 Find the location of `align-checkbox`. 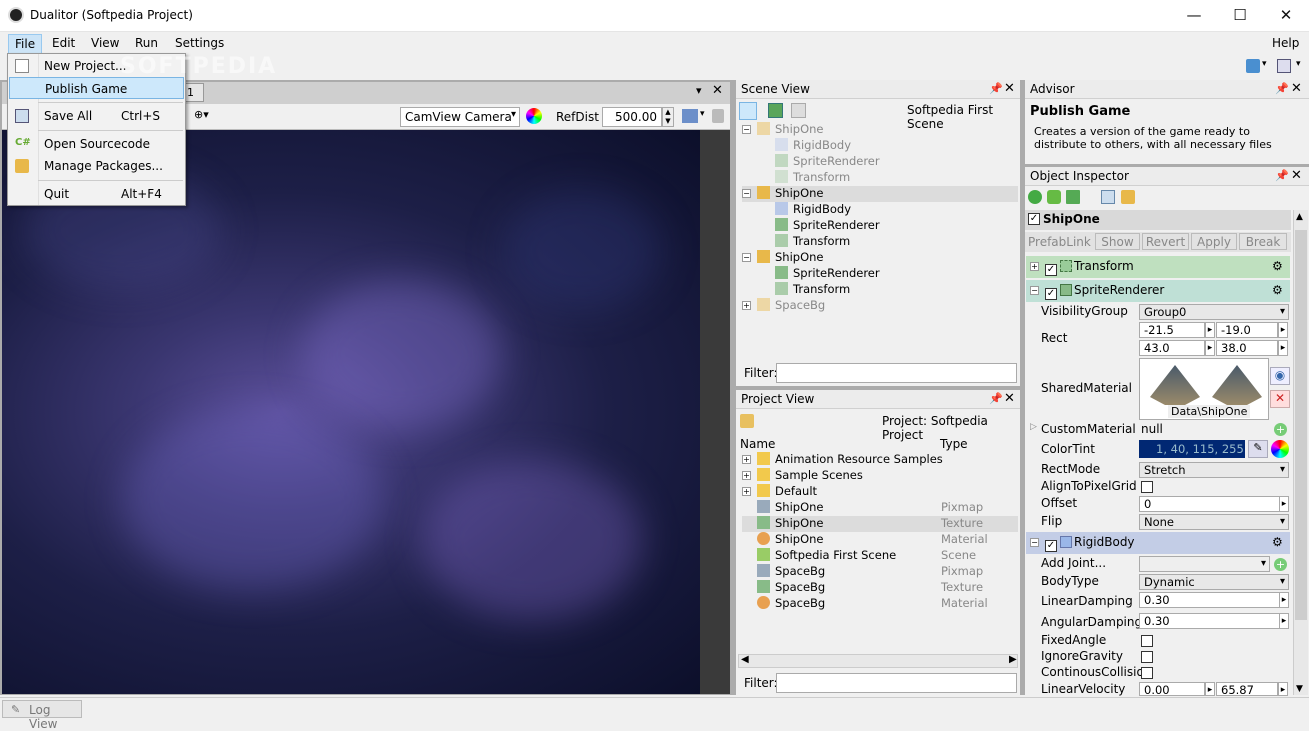

align-checkbox is located at coordinates (1147, 487).